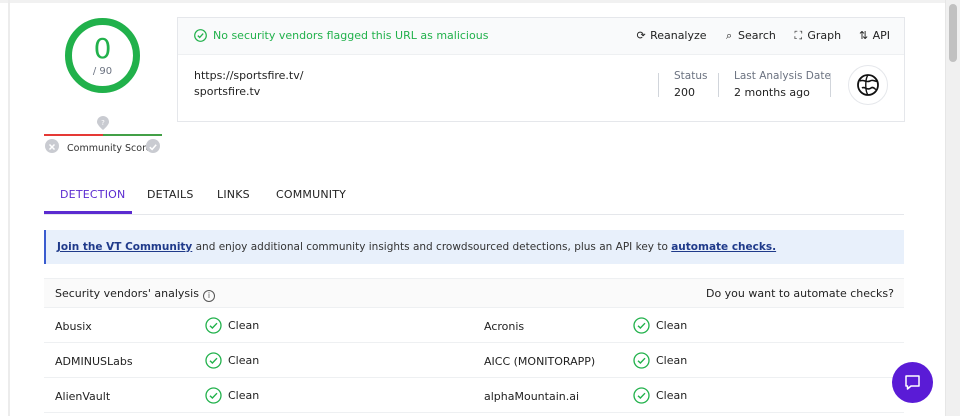 This screenshot has width=960, height=416. I want to click on graph-button: ⛶ Graph, so click(816, 36).